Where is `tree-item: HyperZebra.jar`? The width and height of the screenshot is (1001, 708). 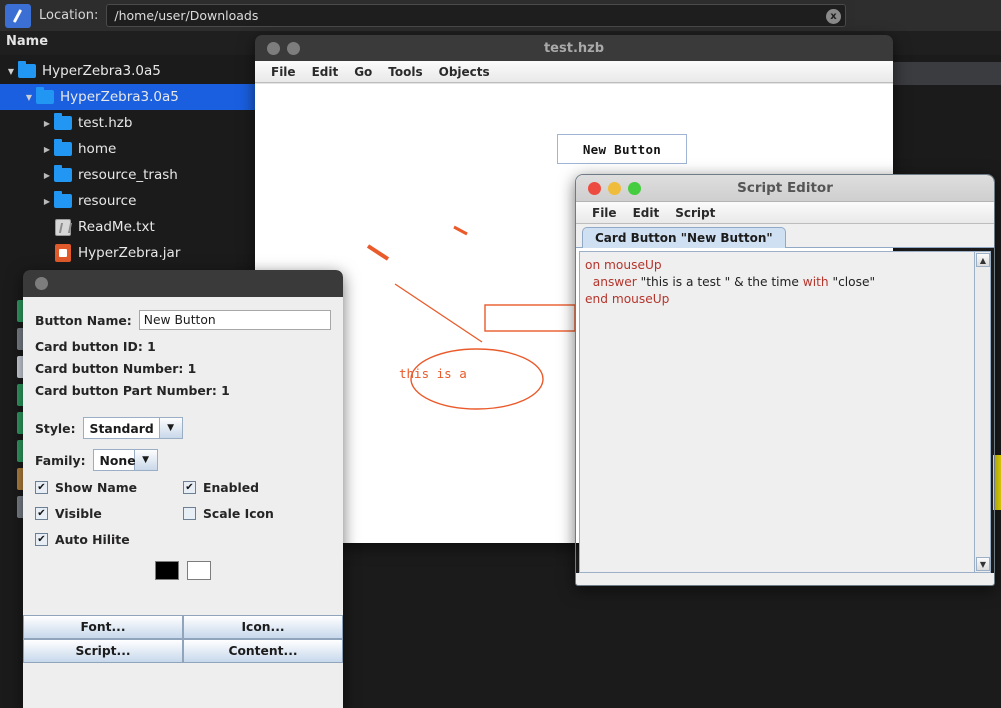 tree-item: HyperZebra.jar is located at coordinates (129, 253).